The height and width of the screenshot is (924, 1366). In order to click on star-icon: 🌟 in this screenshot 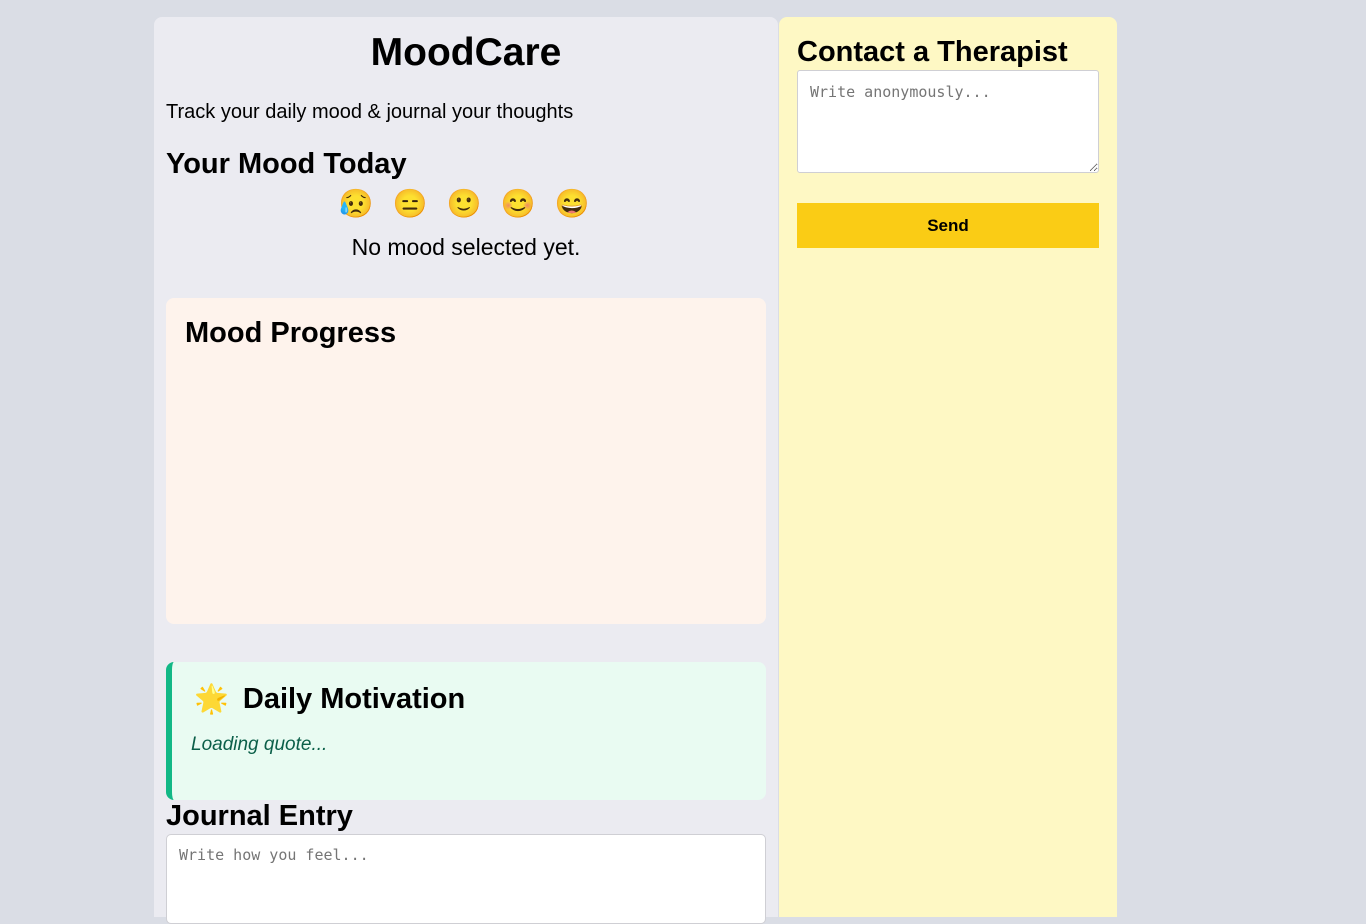, I will do `click(211, 698)`.